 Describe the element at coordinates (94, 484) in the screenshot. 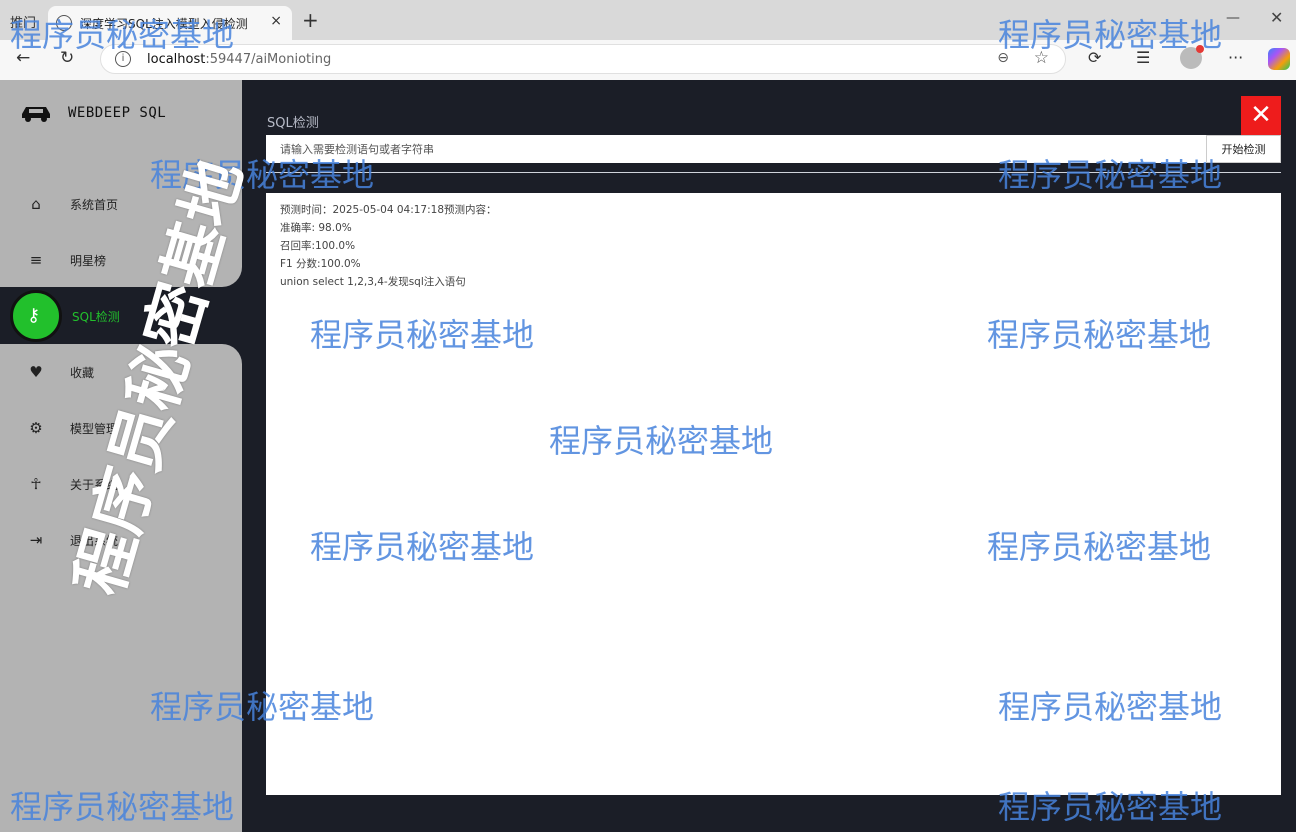

I see `sidebar-item-label: 关于系统` at that location.